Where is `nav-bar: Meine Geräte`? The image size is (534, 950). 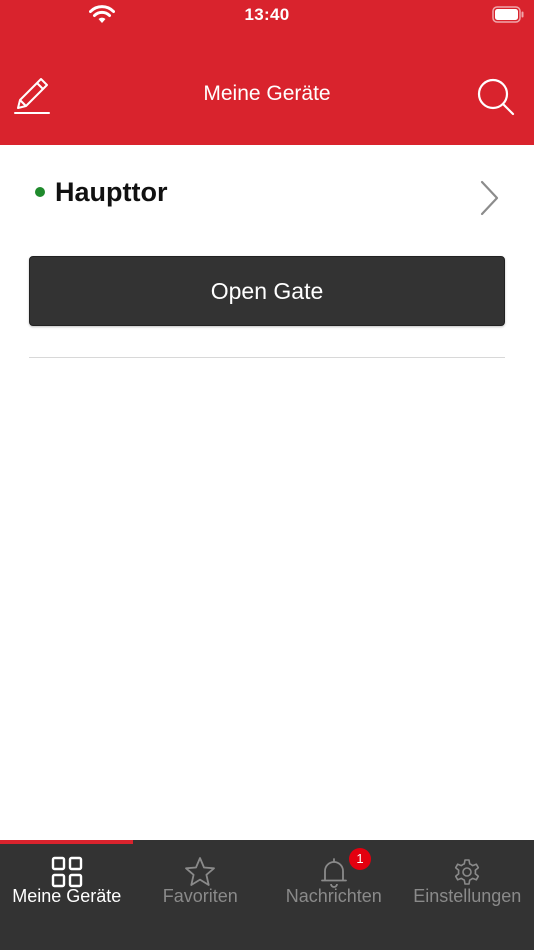
nav-bar: Meine Geräte is located at coordinates (267, 95).